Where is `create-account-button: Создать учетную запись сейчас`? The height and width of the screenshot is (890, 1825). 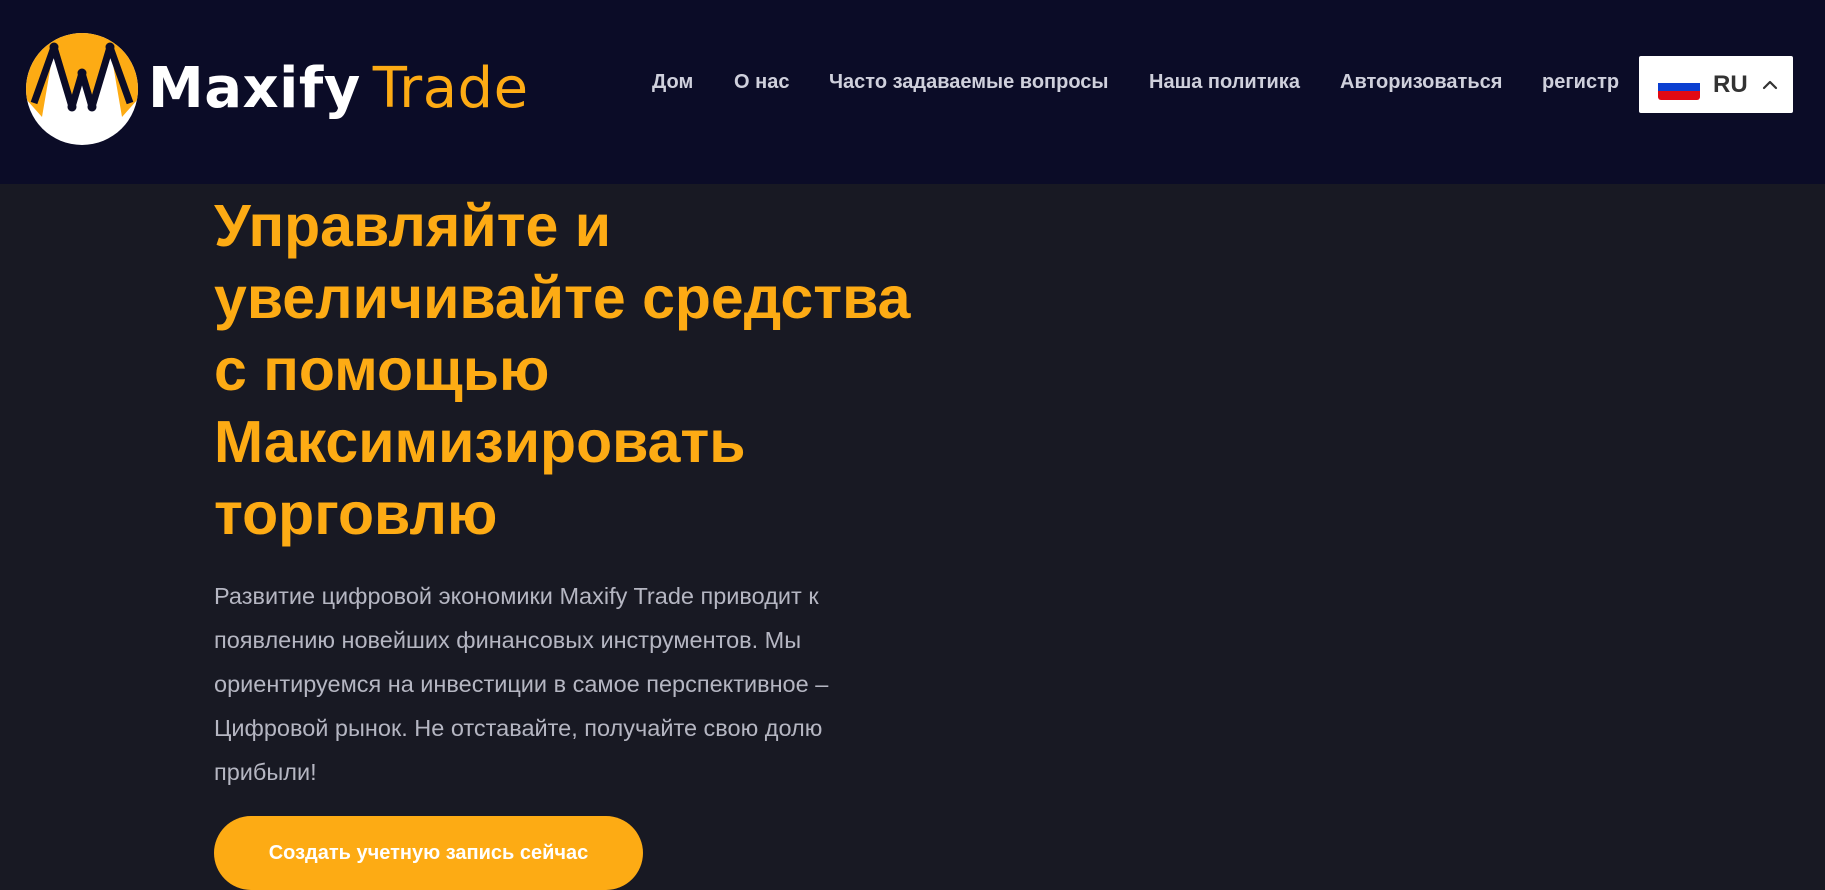
create-account-button: Создать учетную запись сейчас is located at coordinates (428, 853).